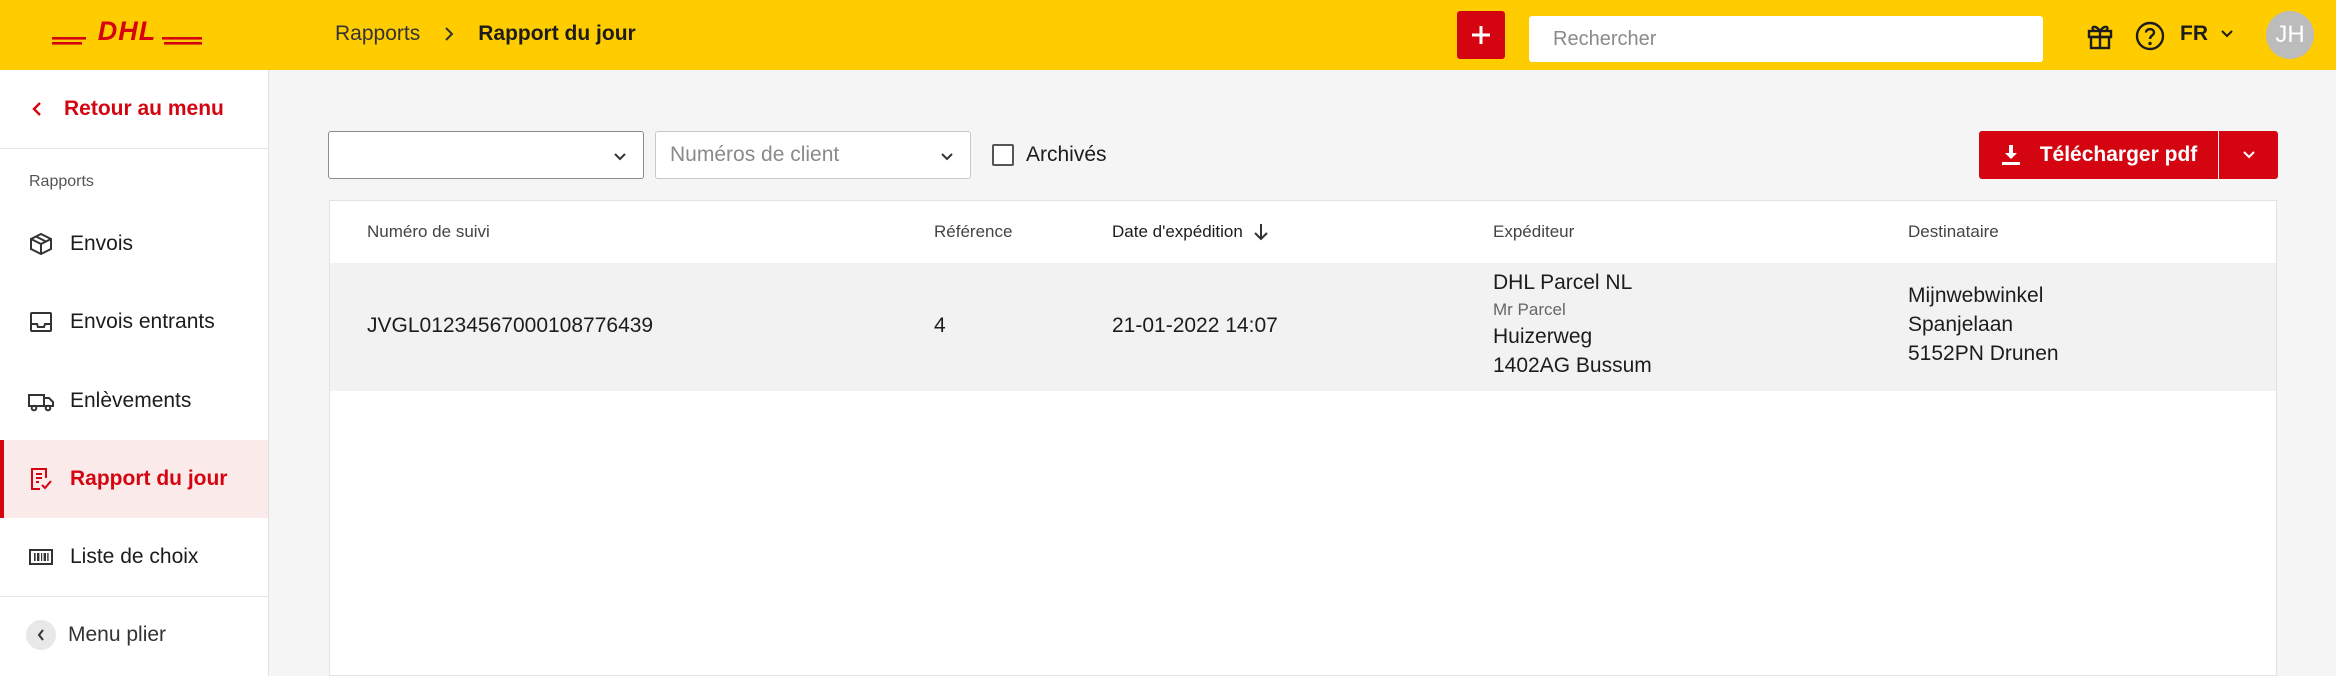  I want to click on language-selector: FR, so click(2207, 34).